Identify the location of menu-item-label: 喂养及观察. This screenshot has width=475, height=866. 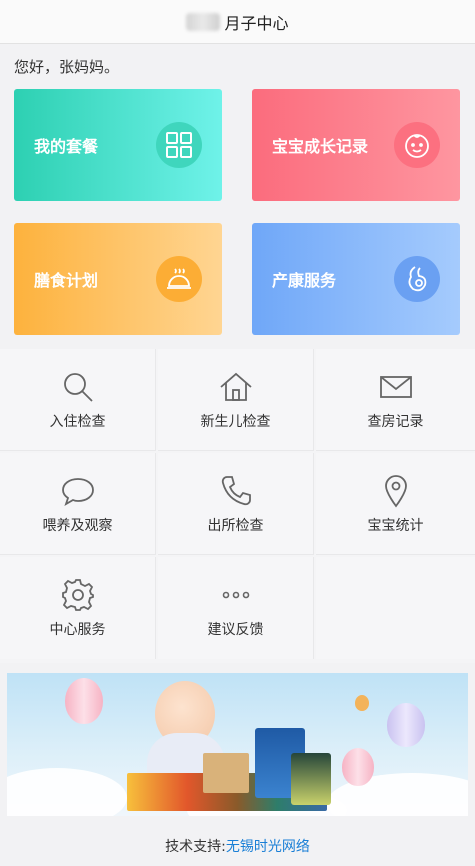
(77, 525).